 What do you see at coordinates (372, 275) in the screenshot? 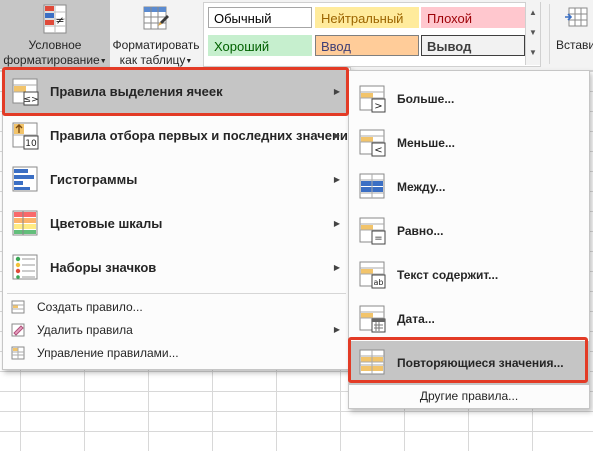
I see `text-contains-icon: ab` at bounding box center [372, 275].